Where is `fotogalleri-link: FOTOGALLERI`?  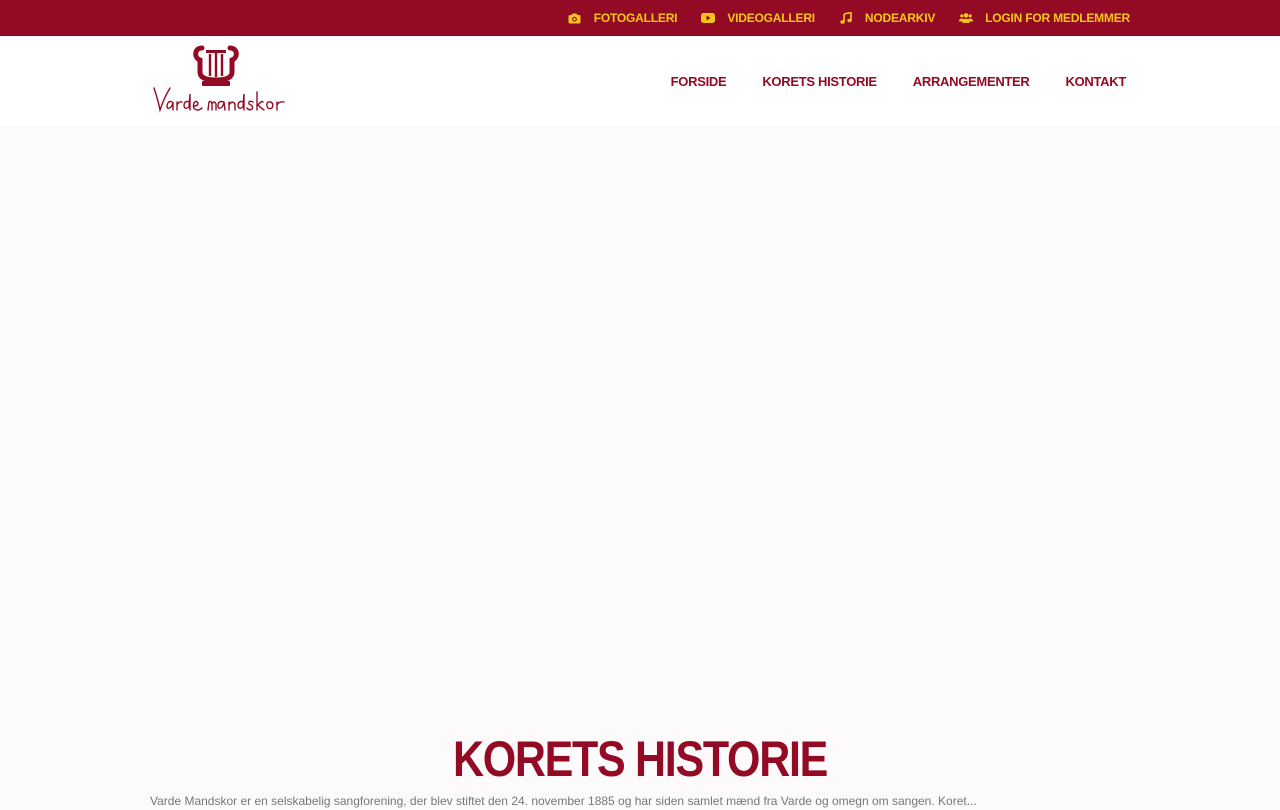
fotogalleri-link: FOTOGALLERI is located at coordinates (623, 18).